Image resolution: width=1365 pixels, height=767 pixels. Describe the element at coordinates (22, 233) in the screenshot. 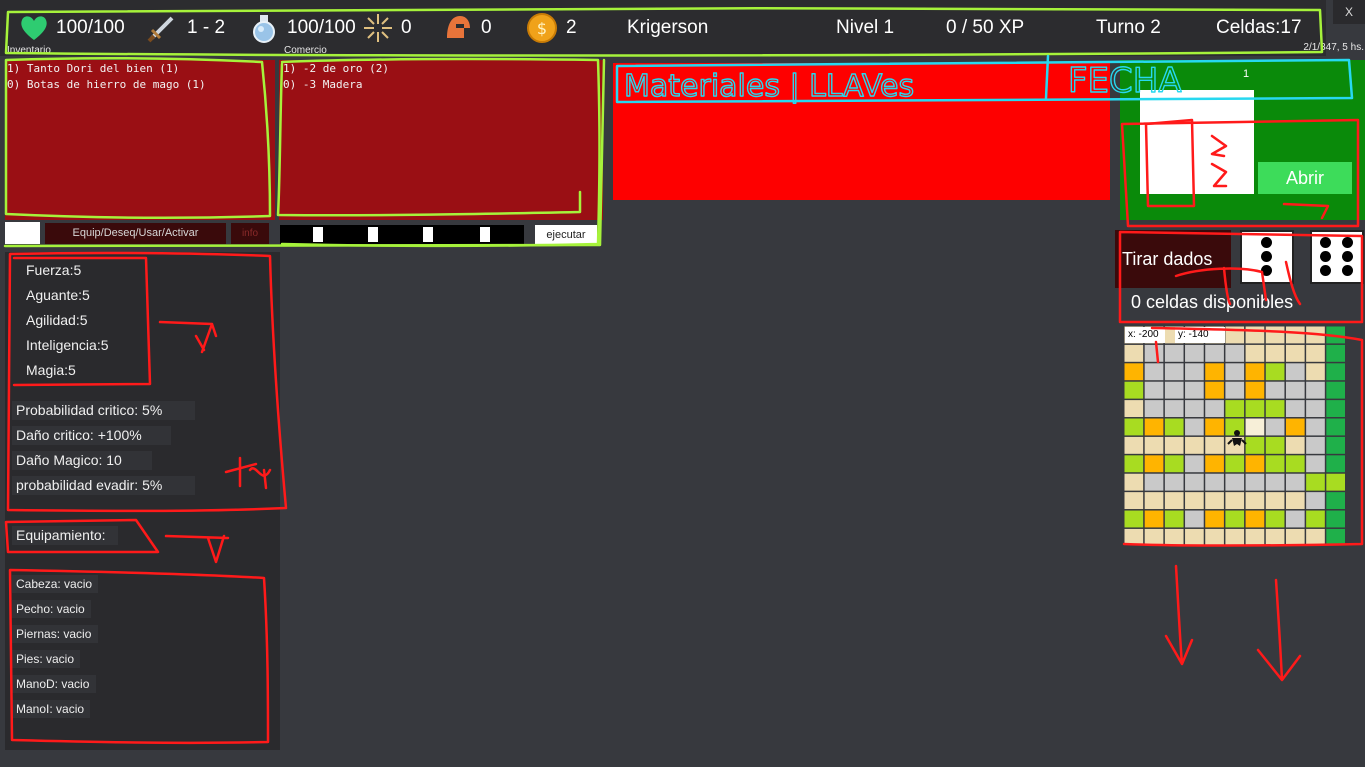

I see `quantity-input` at that location.